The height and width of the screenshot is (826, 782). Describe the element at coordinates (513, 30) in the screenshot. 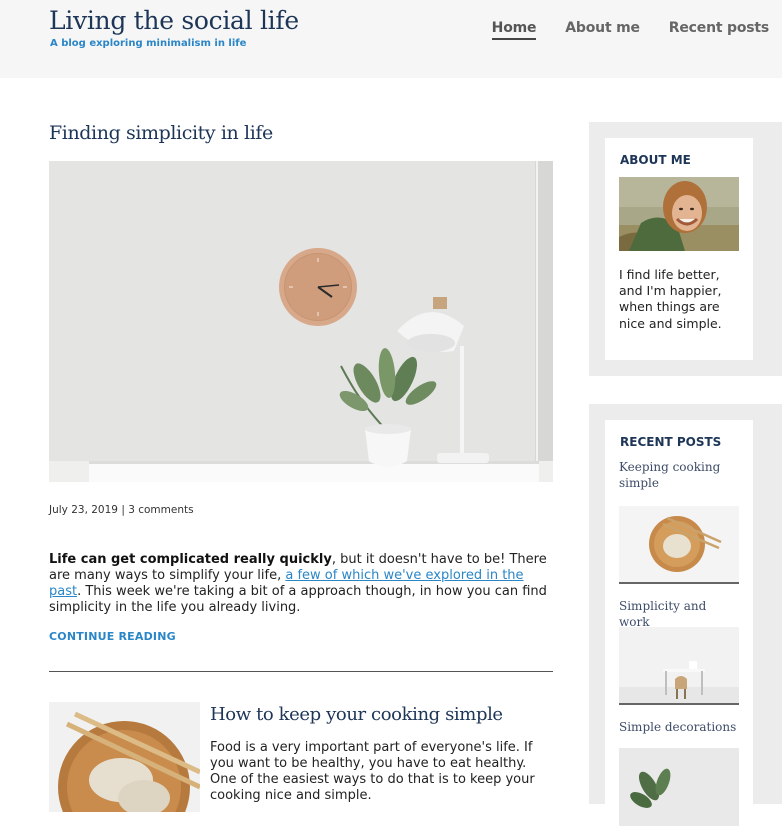

I see `nav-item-home: Home` at that location.